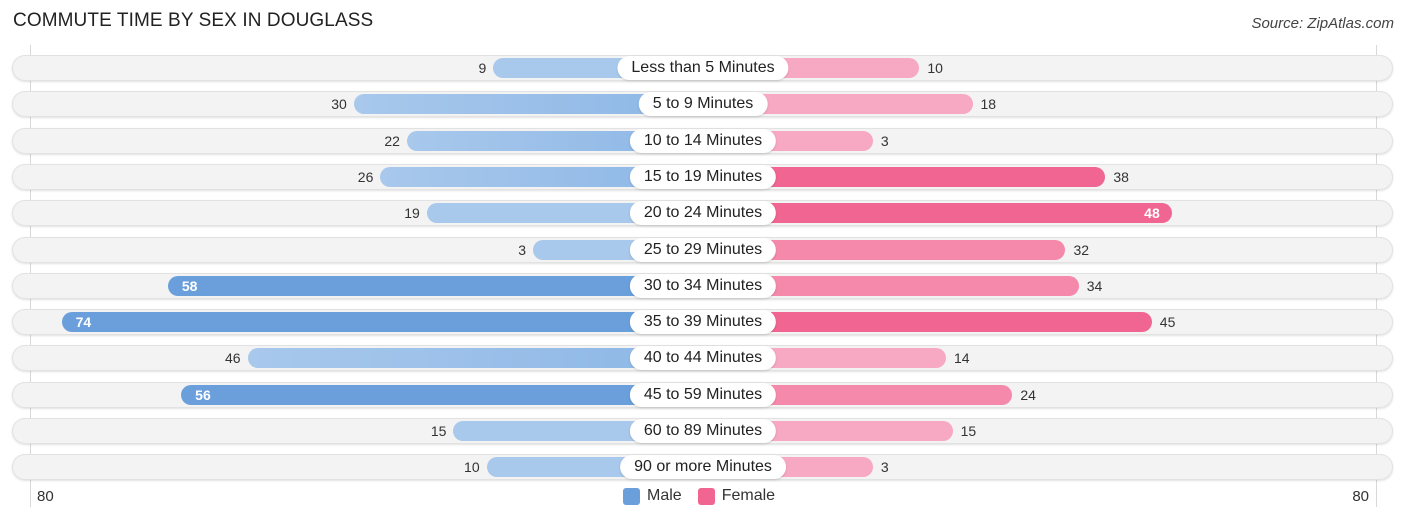 Image resolution: width=1406 pixels, height=523 pixels. What do you see at coordinates (703, 104) in the screenshot?
I see `category-label: 5 to 9 Minutes` at bounding box center [703, 104].